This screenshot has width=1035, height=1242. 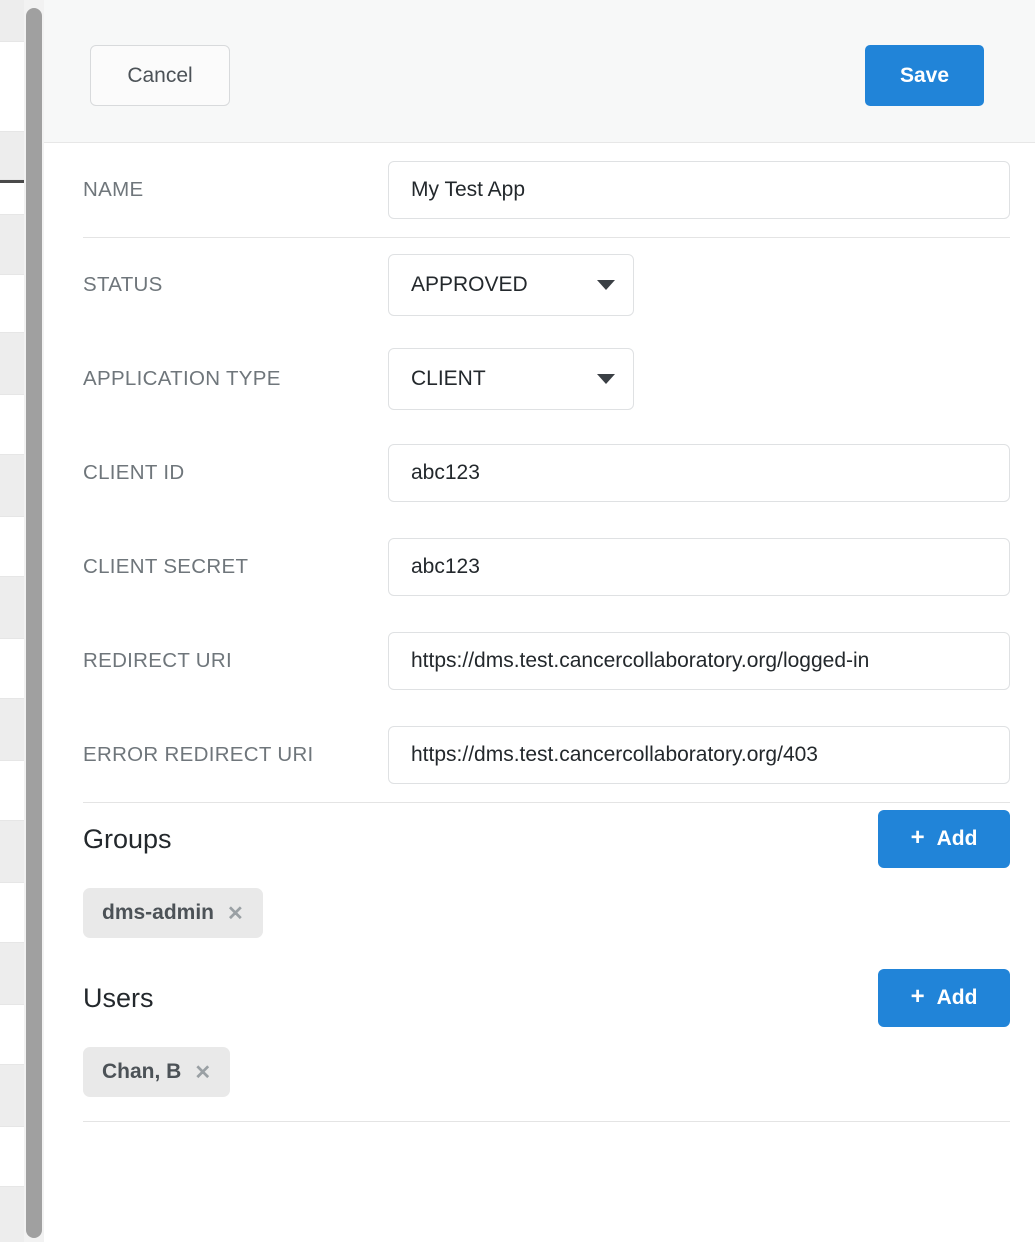 What do you see at coordinates (166, 566) in the screenshot?
I see `field-label: CLIENT SECRET` at bounding box center [166, 566].